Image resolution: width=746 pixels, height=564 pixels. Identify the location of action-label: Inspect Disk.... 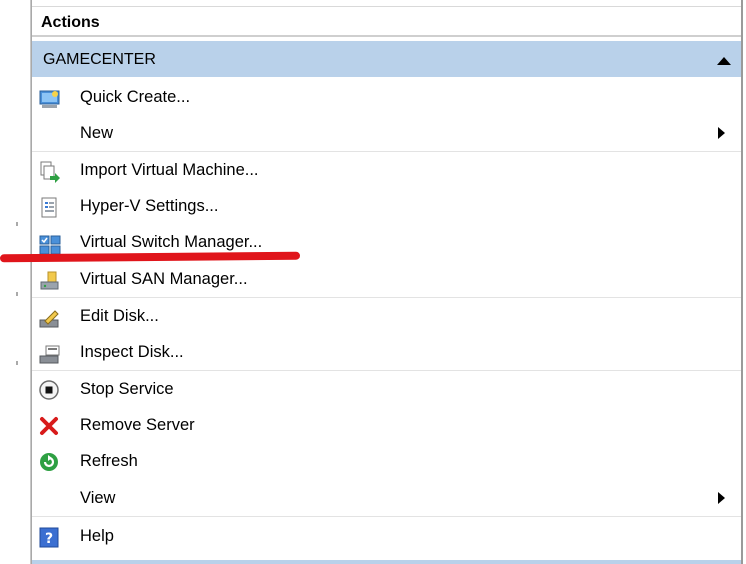
(132, 352).